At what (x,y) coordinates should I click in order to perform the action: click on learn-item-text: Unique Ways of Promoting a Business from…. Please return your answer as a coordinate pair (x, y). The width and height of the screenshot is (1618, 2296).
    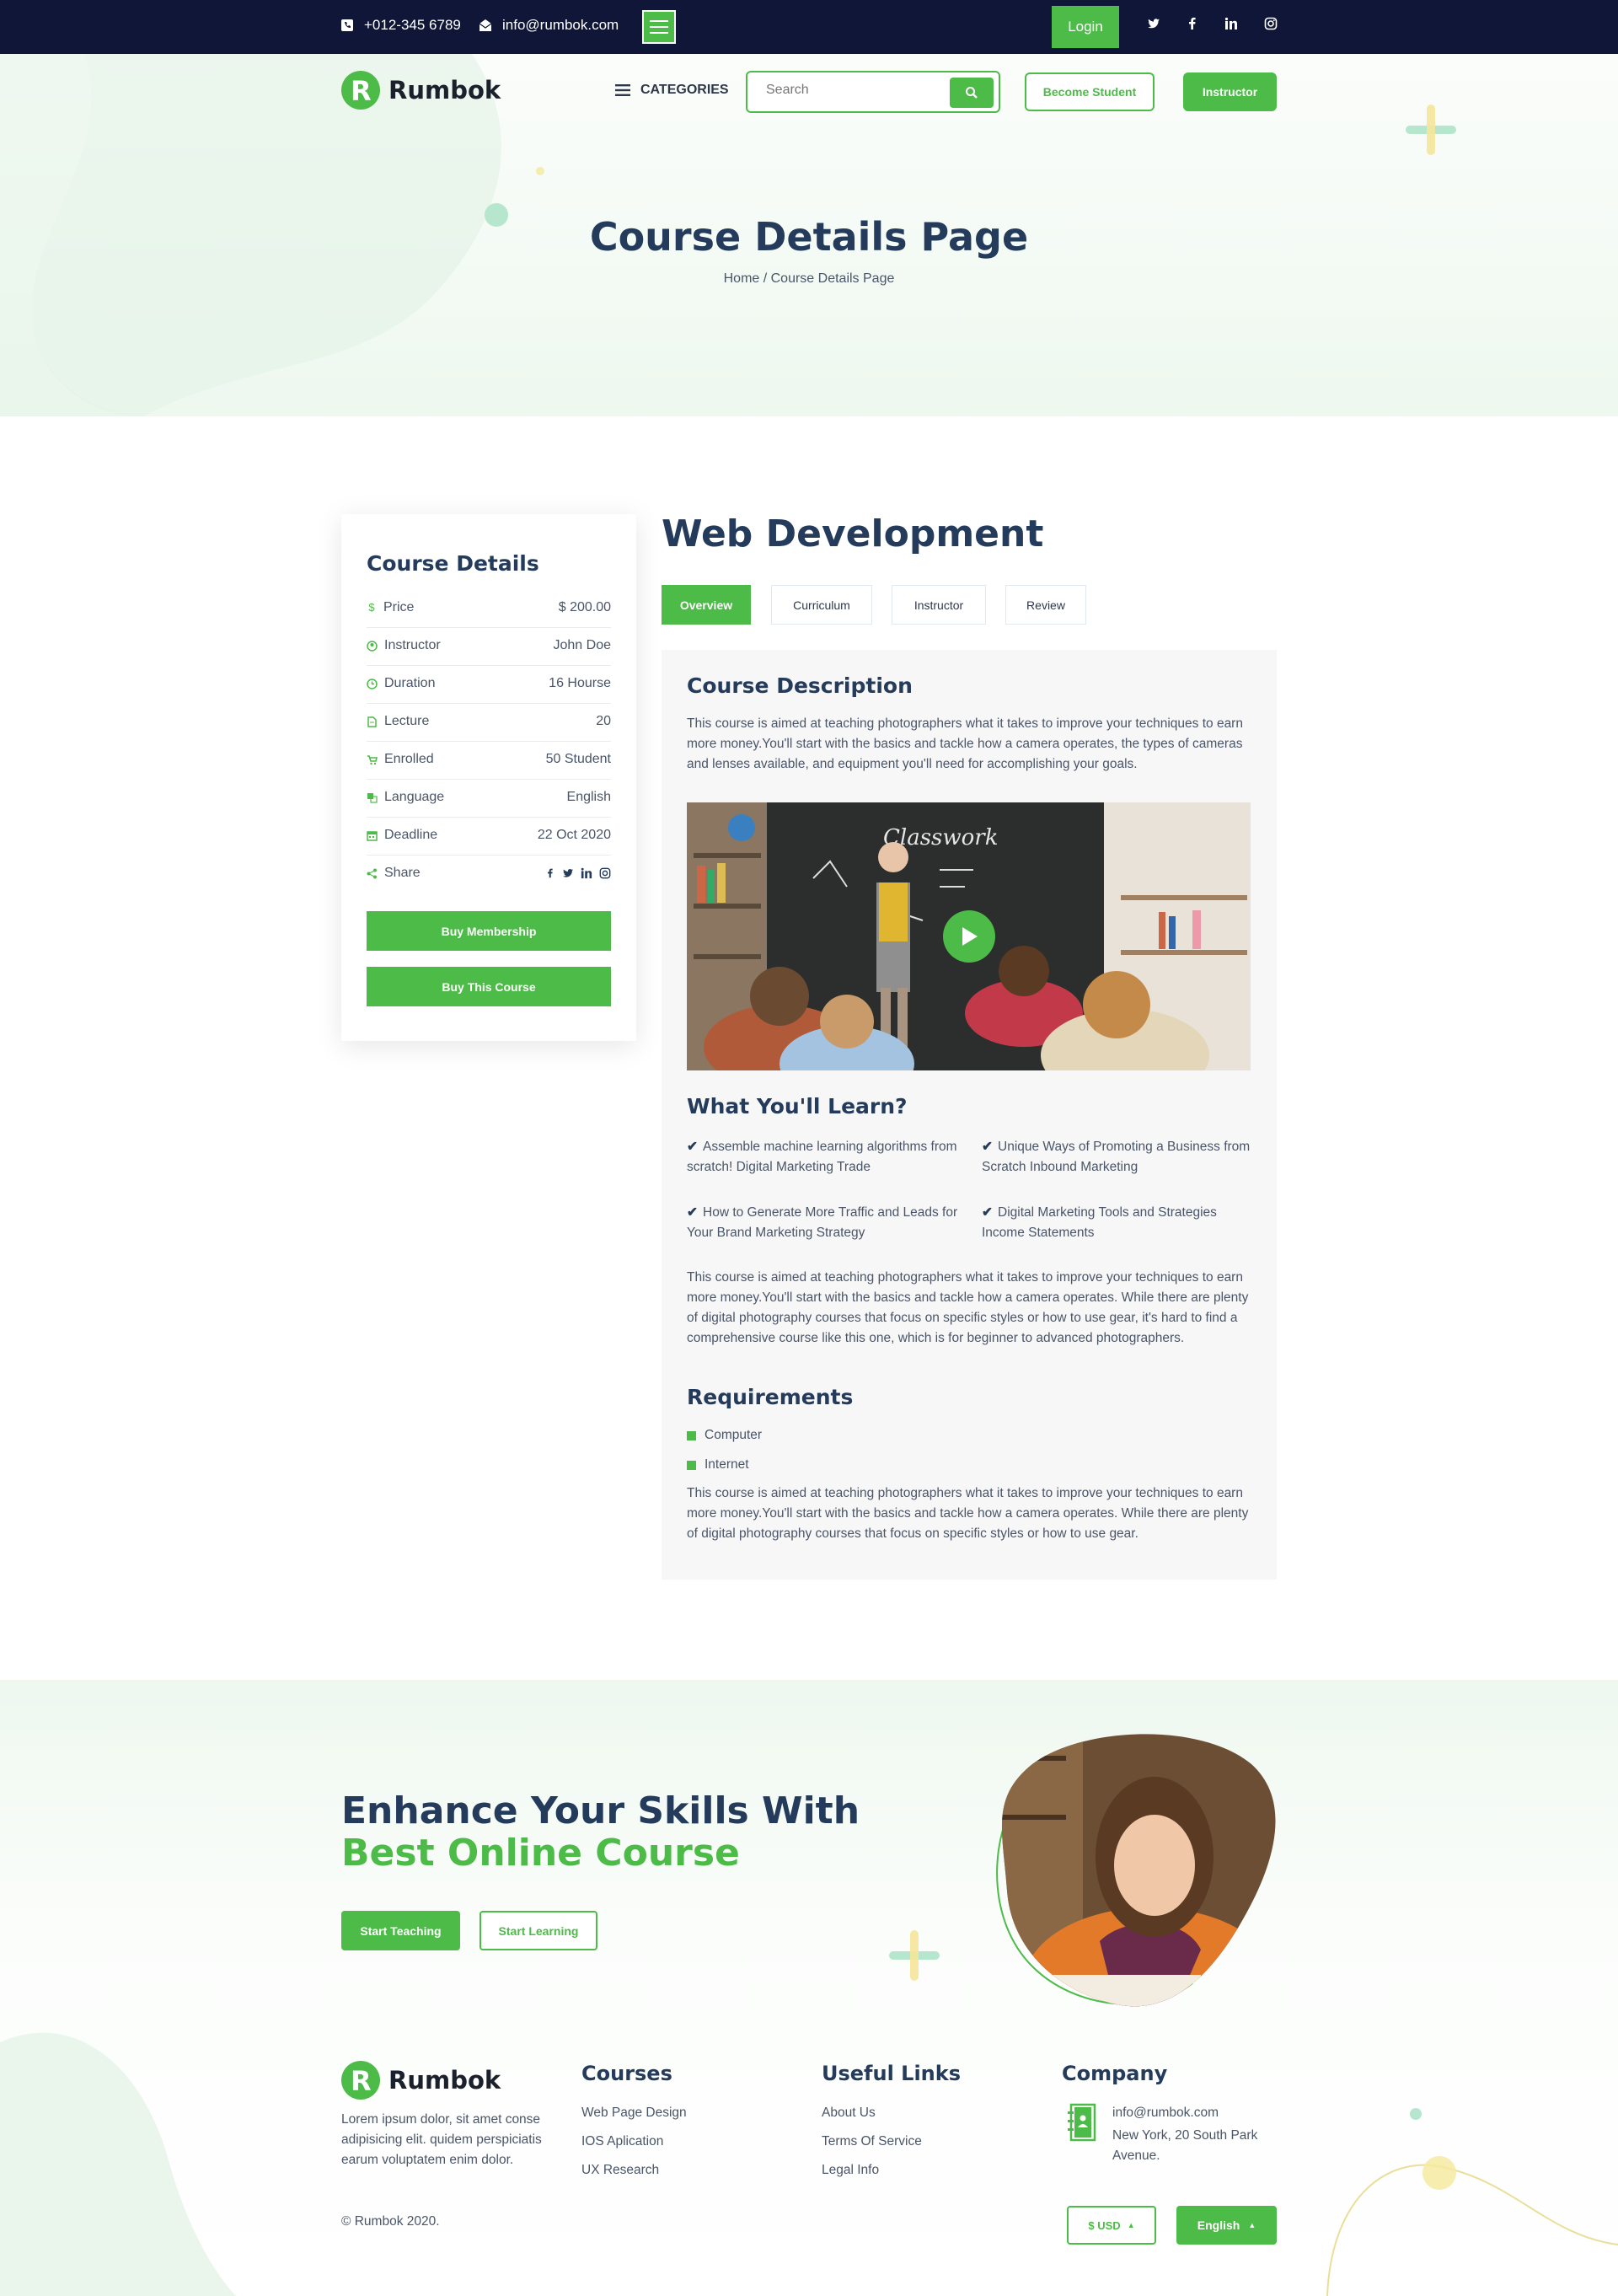
    Looking at the image, I should click on (1116, 1157).